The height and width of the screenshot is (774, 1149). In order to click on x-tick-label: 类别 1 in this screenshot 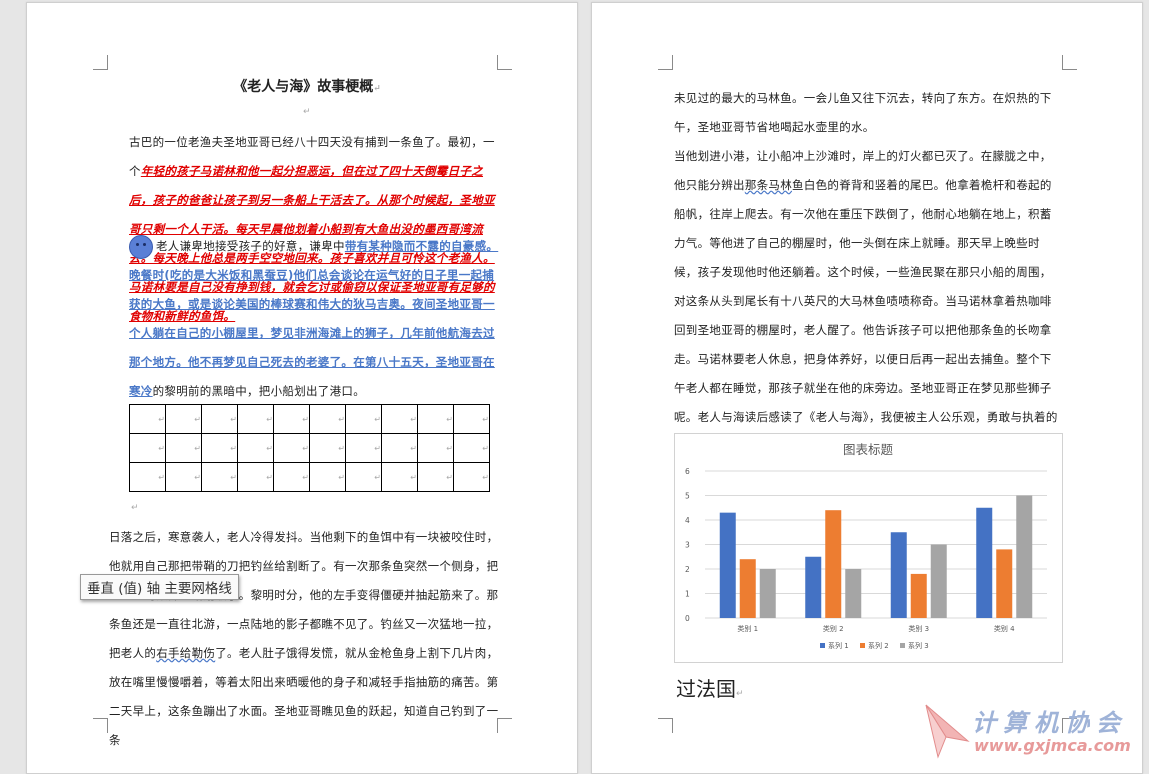, I will do `click(747, 628)`.